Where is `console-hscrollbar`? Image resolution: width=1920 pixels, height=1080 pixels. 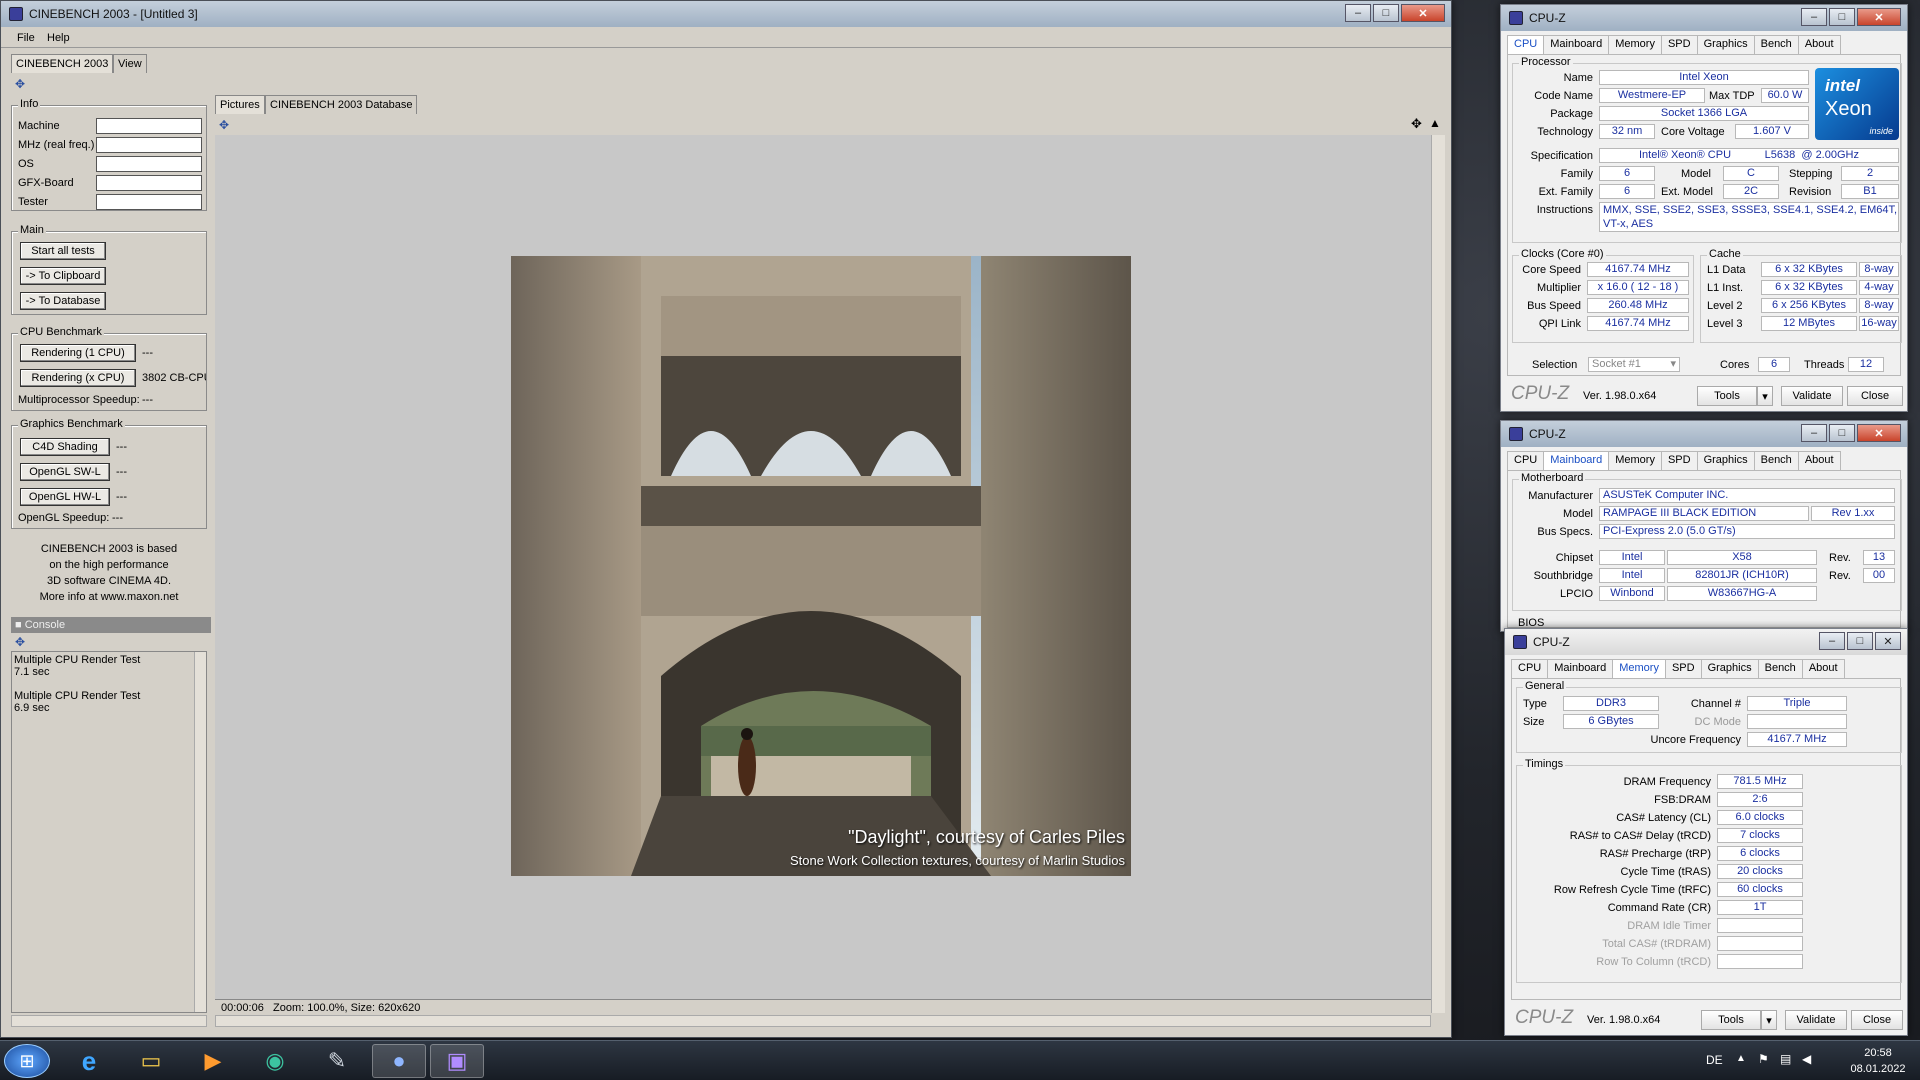 console-hscrollbar is located at coordinates (109, 1021).